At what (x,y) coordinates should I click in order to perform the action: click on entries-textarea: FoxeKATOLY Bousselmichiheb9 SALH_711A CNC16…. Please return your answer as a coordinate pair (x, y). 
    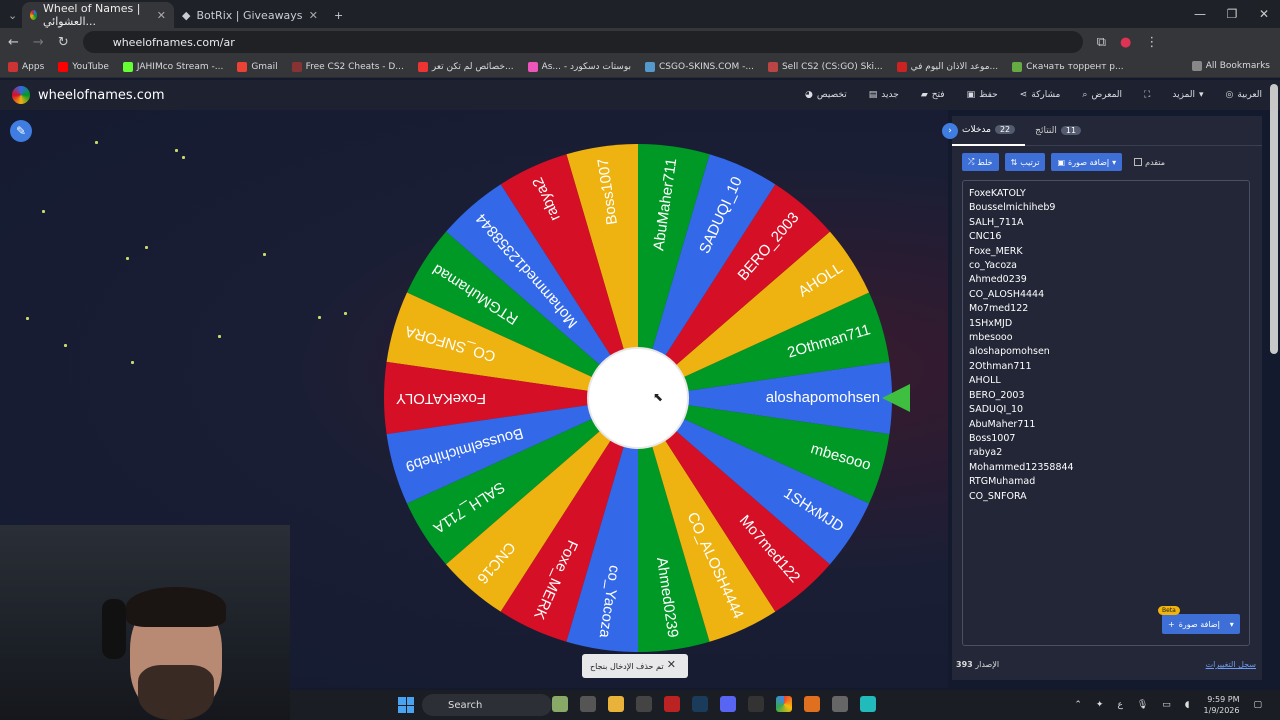
    Looking at the image, I should click on (1106, 413).